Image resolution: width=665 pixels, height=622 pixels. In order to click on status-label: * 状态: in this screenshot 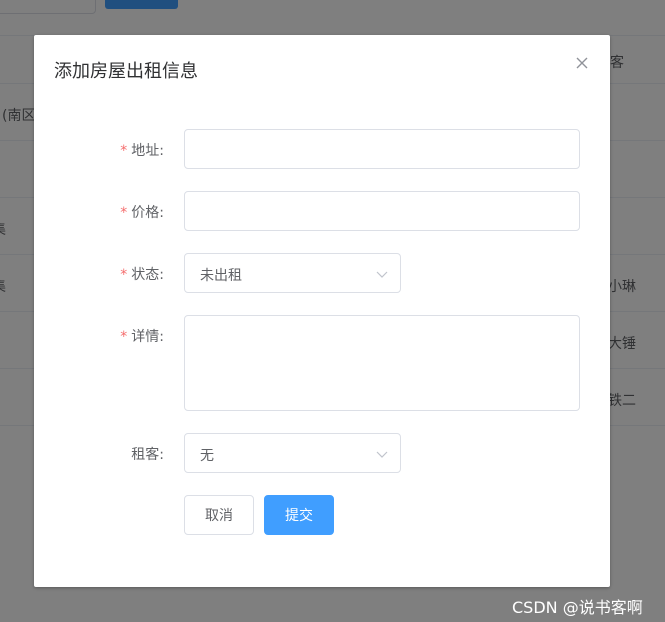, I will do `click(142, 274)`.